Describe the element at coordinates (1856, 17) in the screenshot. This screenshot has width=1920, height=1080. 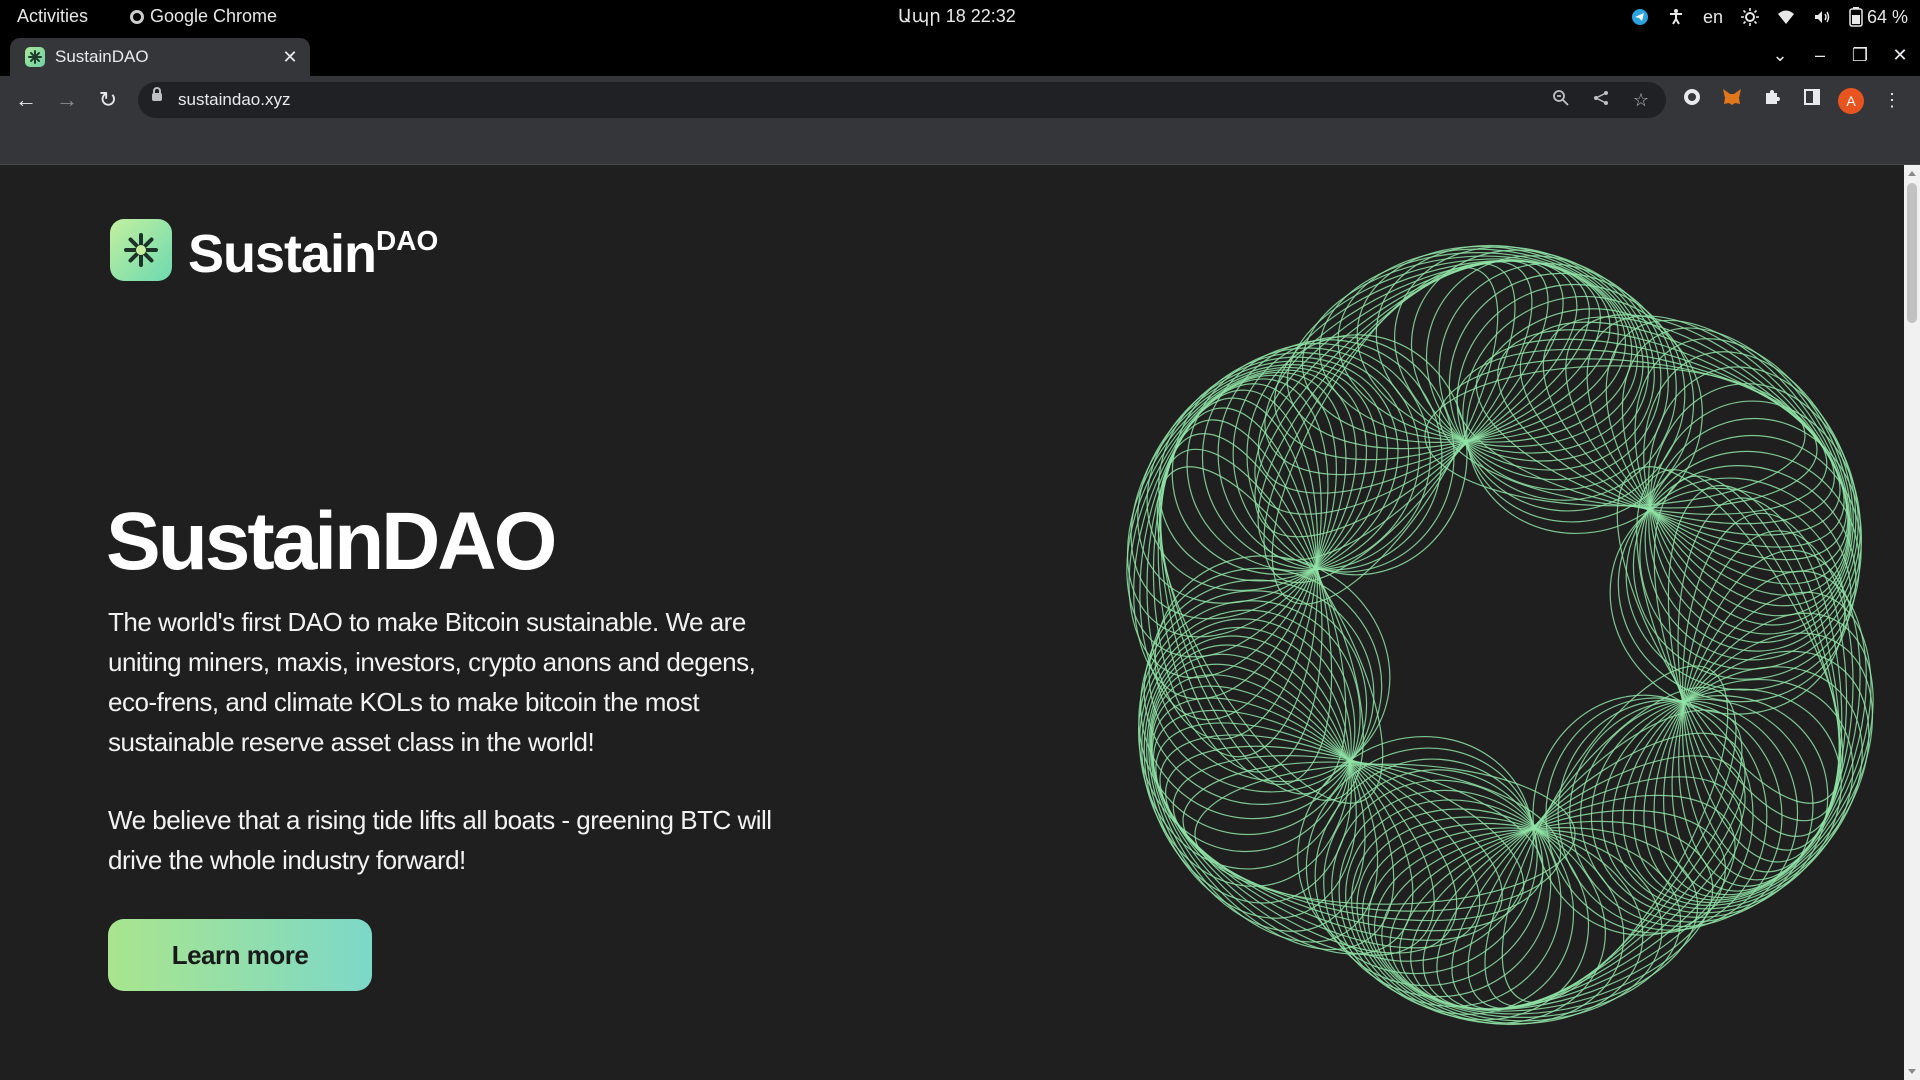
I see `battery-icon` at that location.